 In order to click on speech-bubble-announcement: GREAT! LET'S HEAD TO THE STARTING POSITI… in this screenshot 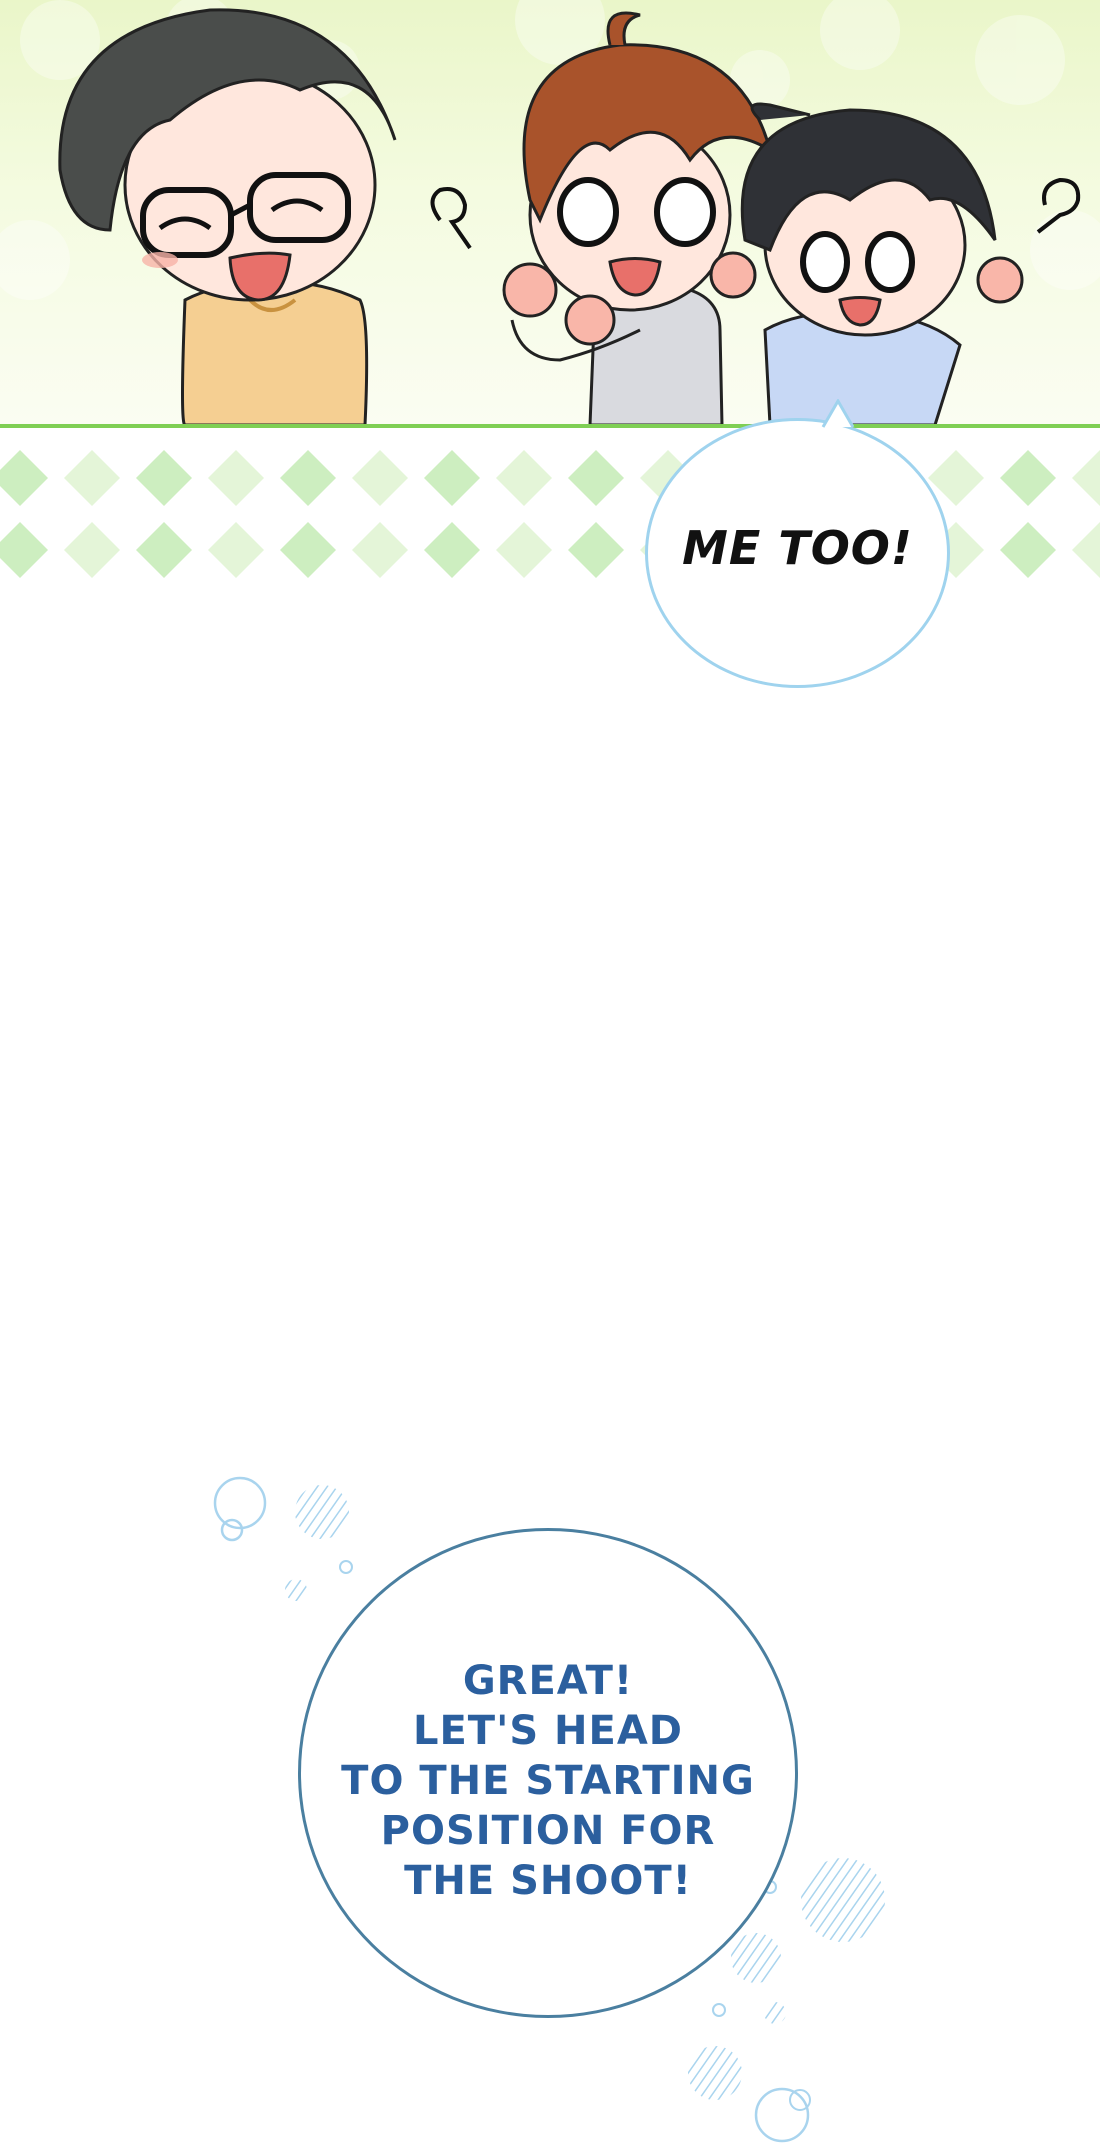, I will do `click(548, 1773)`.